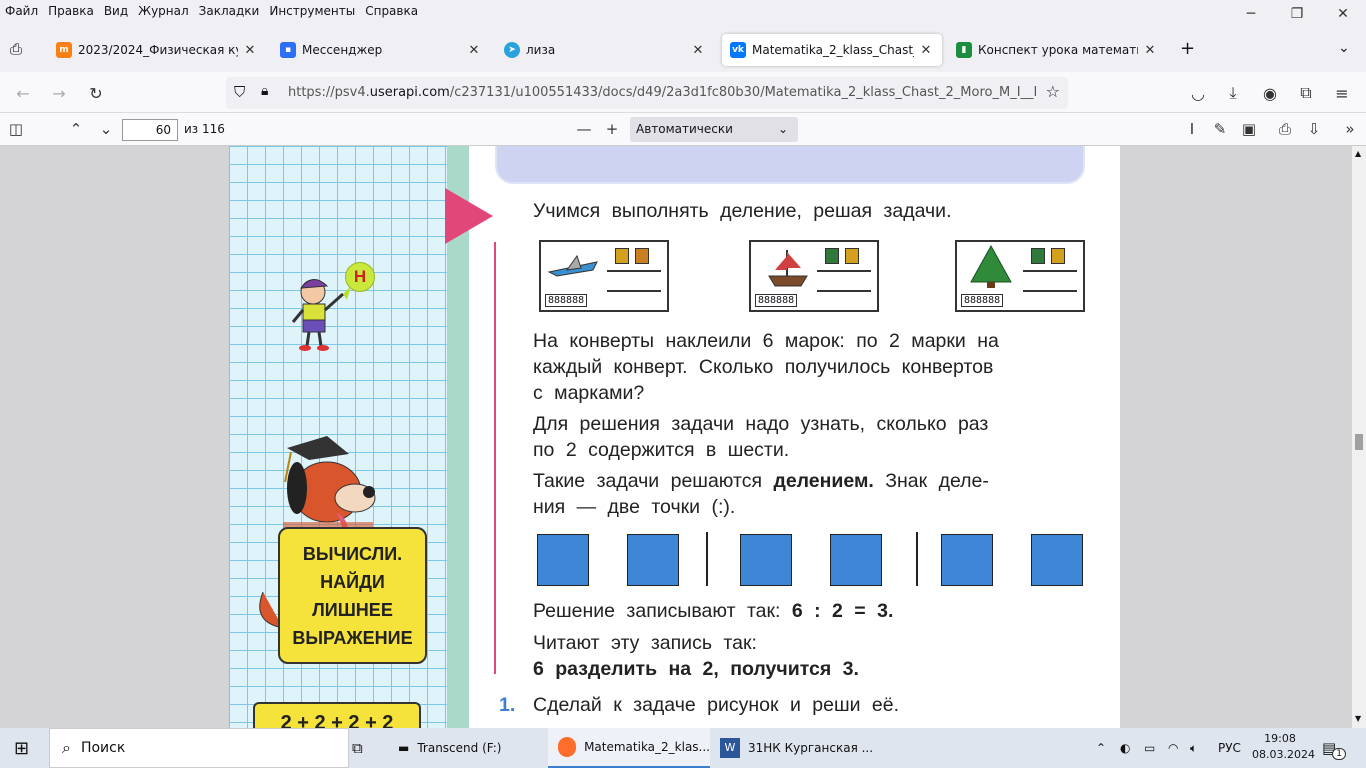 The width and height of the screenshot is (1366, 768). Describe the element at coordinates (404, 748) in the screenshot. I see `drive-icon: ▬` at that location.